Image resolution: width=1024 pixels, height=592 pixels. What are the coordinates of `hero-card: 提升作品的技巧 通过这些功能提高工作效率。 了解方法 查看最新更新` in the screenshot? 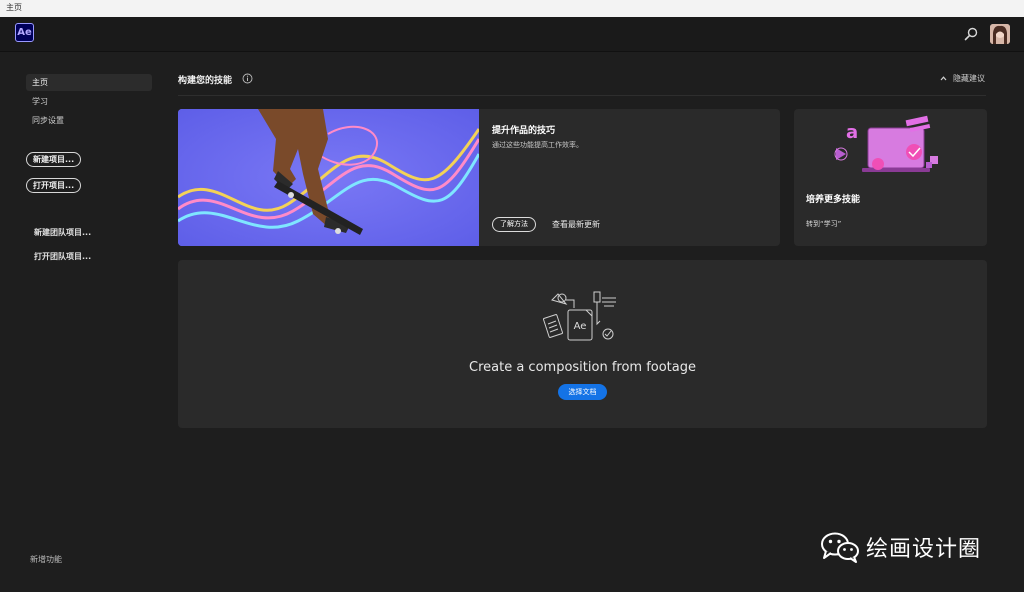 It's located at (479, 177).